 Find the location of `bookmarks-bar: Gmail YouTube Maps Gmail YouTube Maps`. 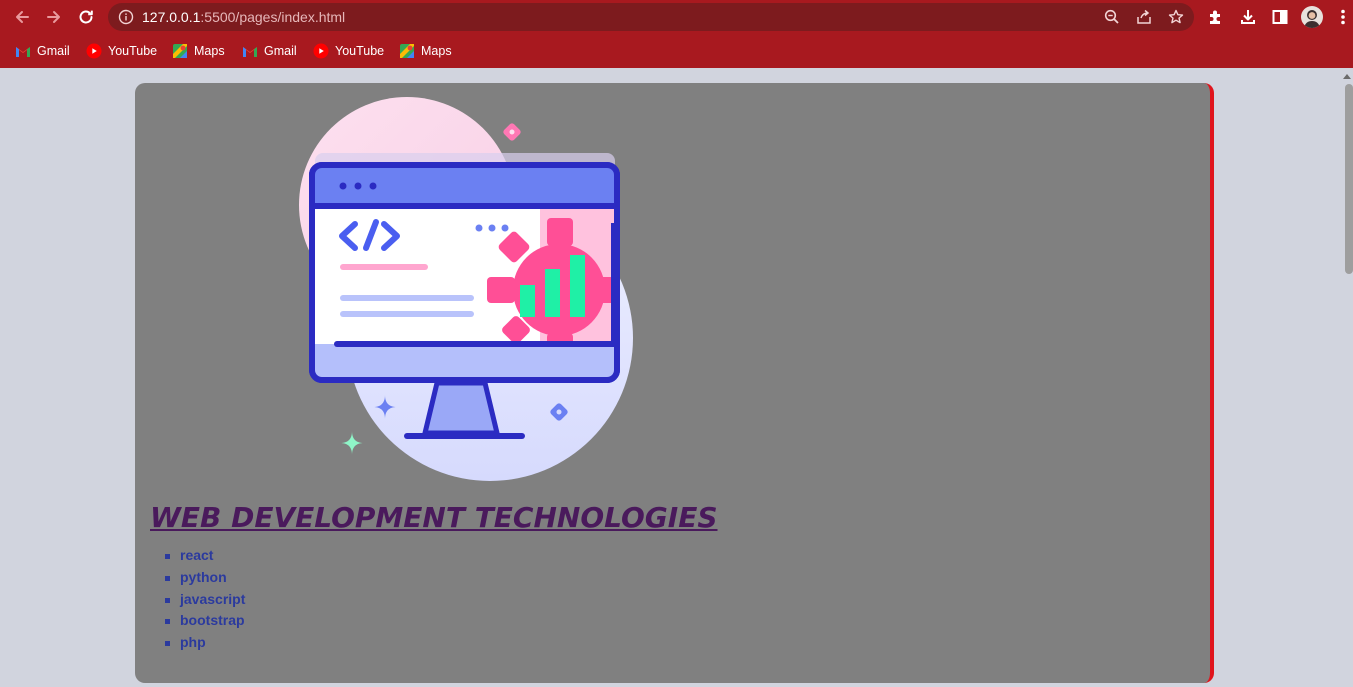

bookmarks-bar: Gmail YouTube Maps Gmail YouTube Maps is located at coordinates (676, 51).